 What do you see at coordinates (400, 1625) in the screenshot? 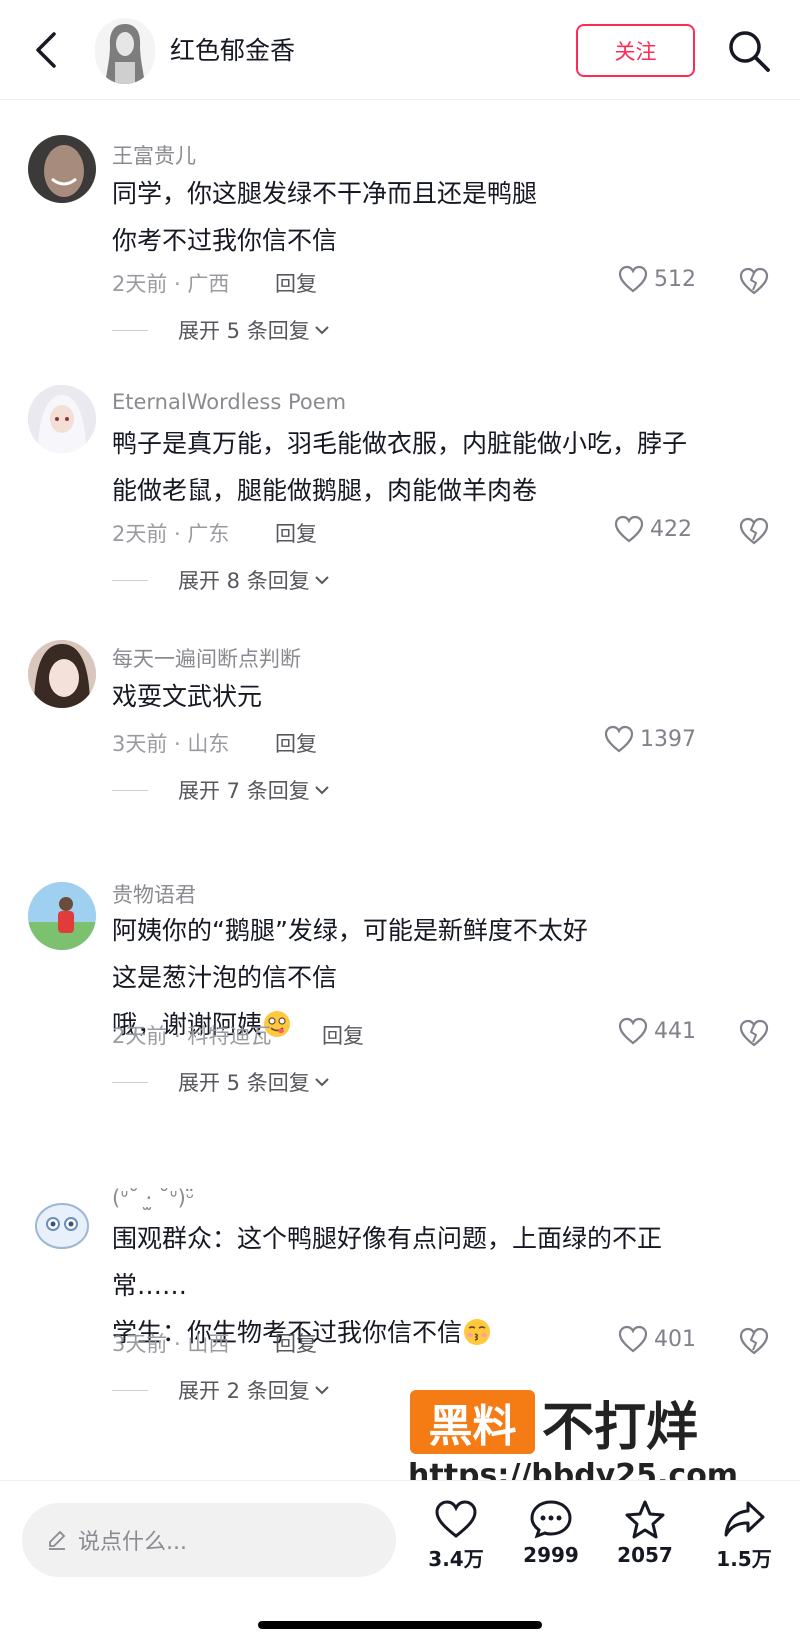
I see `home-indicator` at bounding box center [400, 1625].